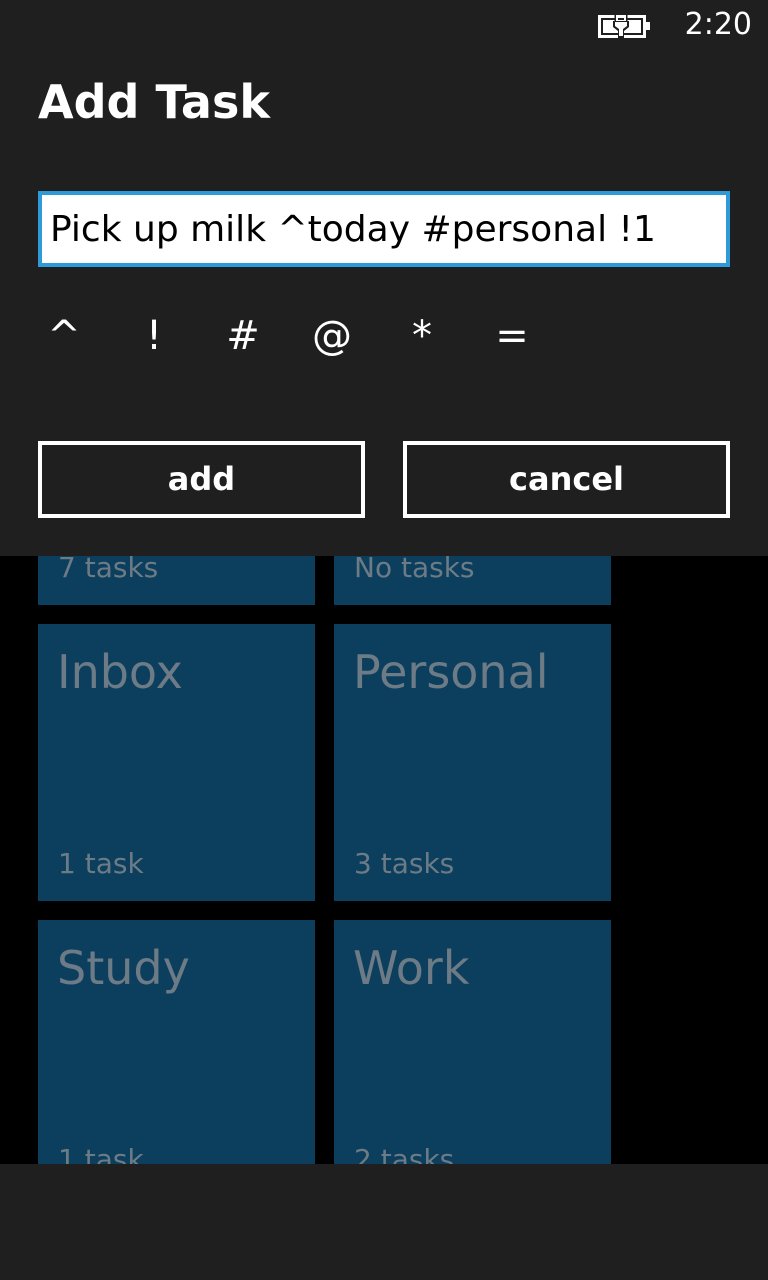  I want to click on tile-inbox-name: Inbox, so click(120, 672).